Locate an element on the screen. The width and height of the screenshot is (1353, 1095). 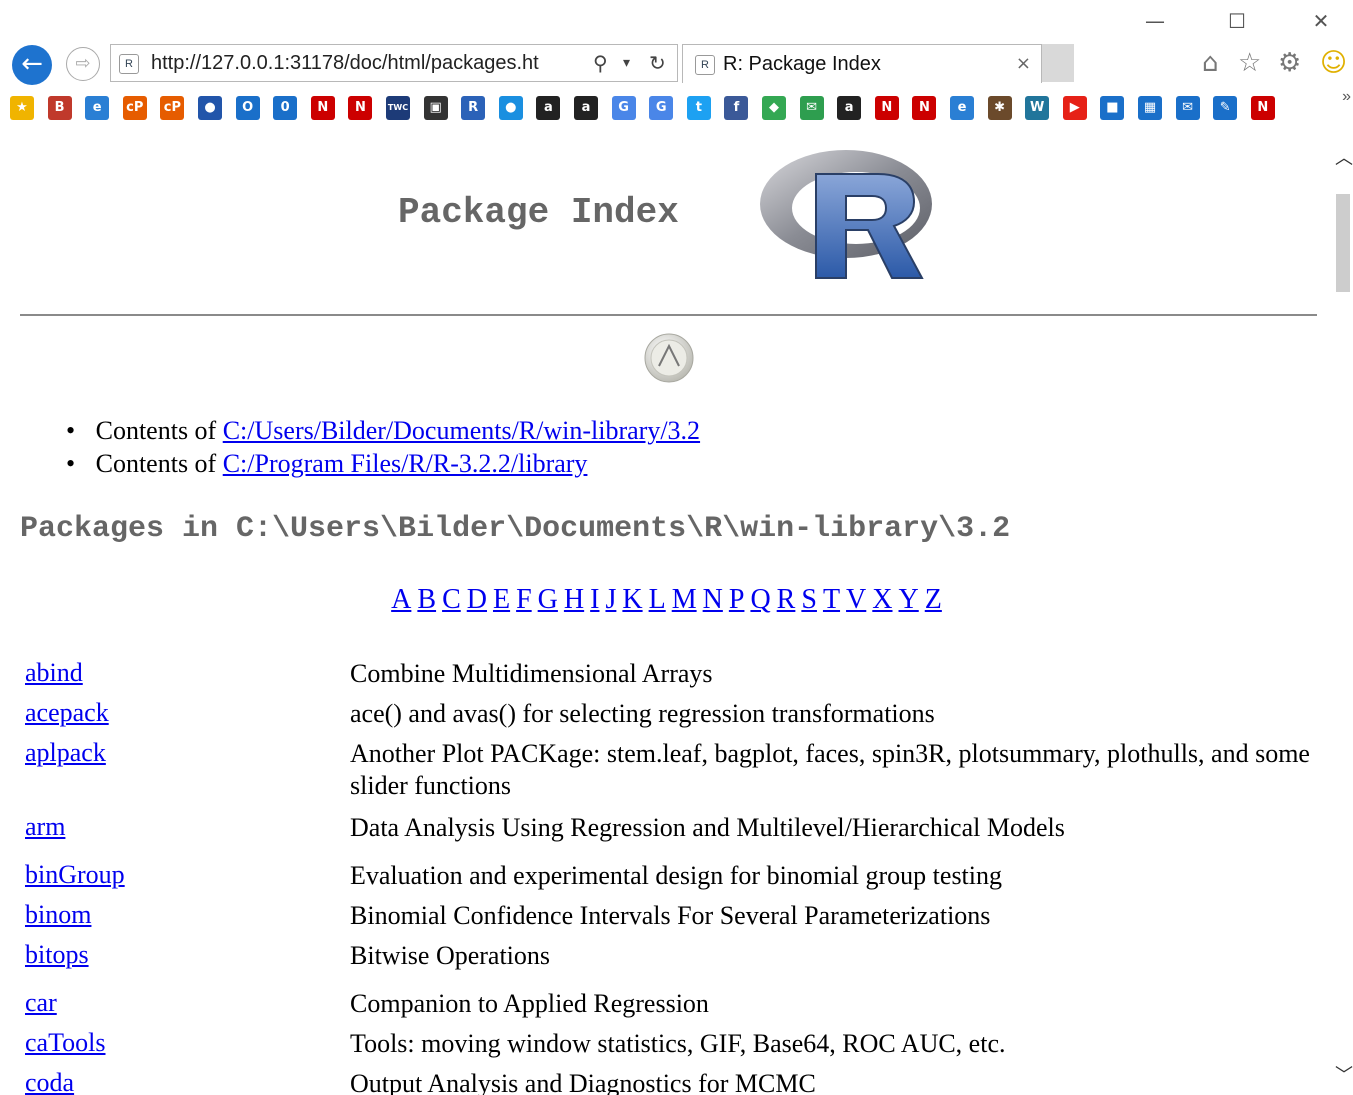
letter-link-e: E is located at coordinates (501, 599).